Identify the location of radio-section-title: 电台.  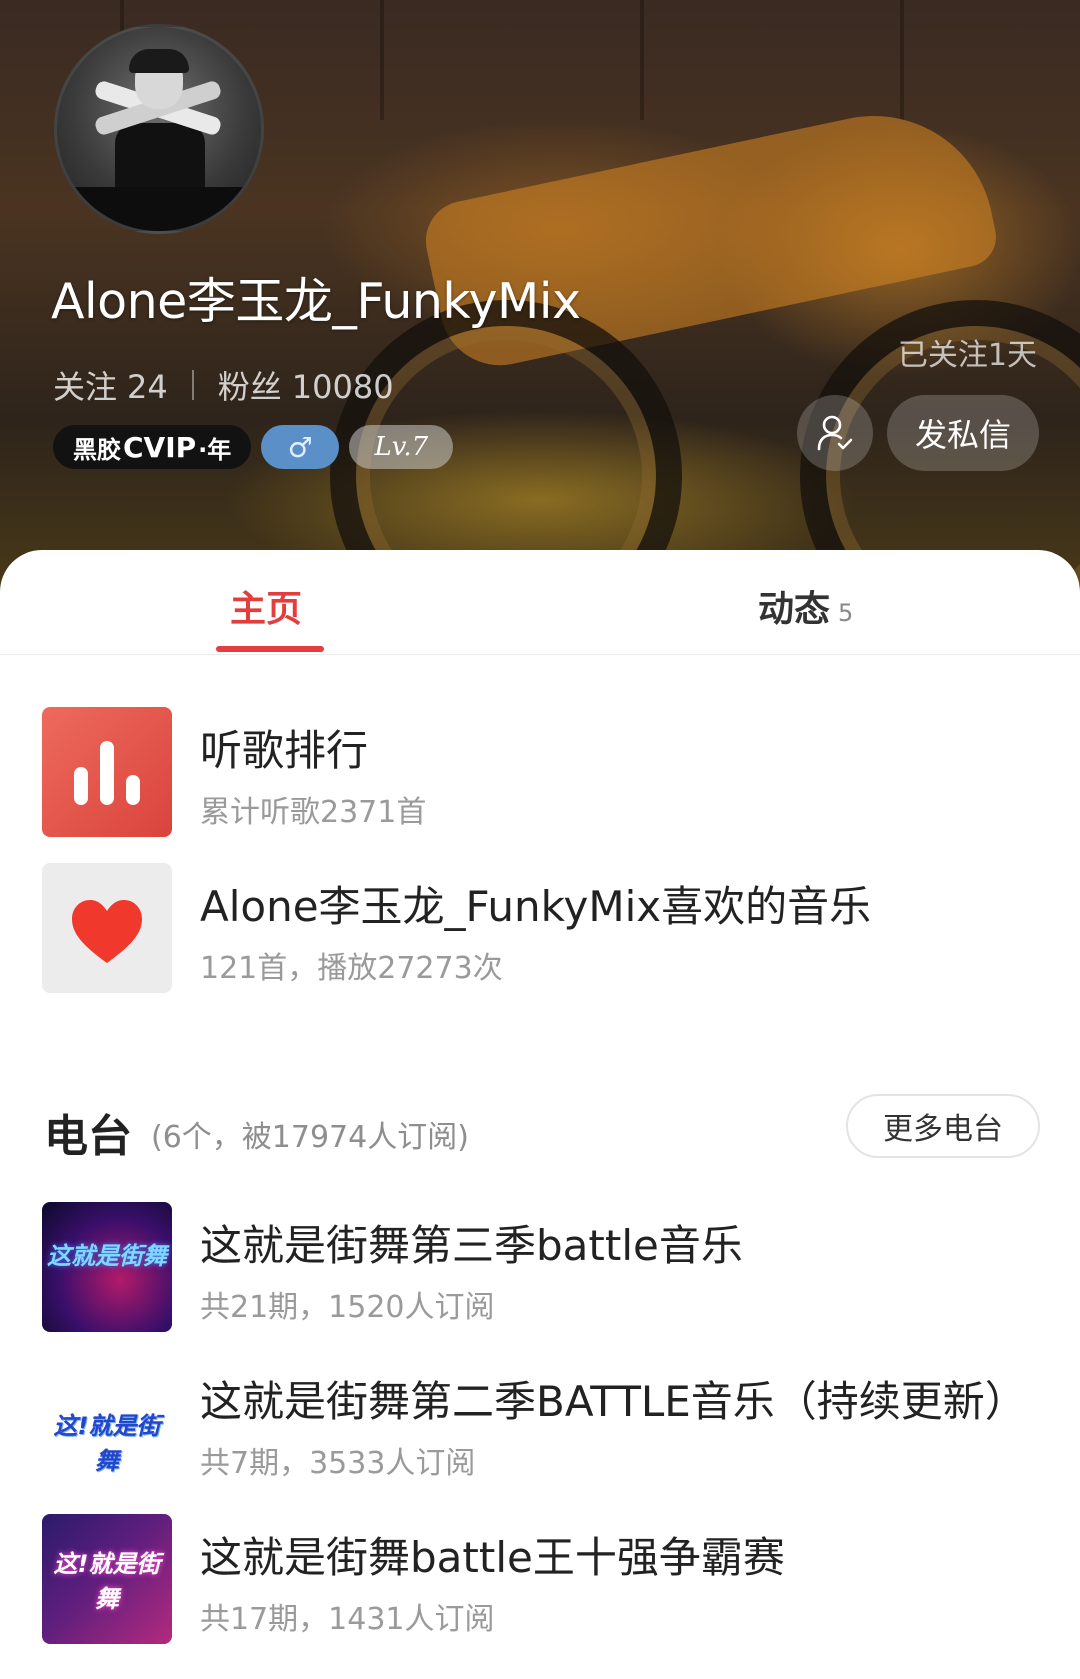
(88, 1136).